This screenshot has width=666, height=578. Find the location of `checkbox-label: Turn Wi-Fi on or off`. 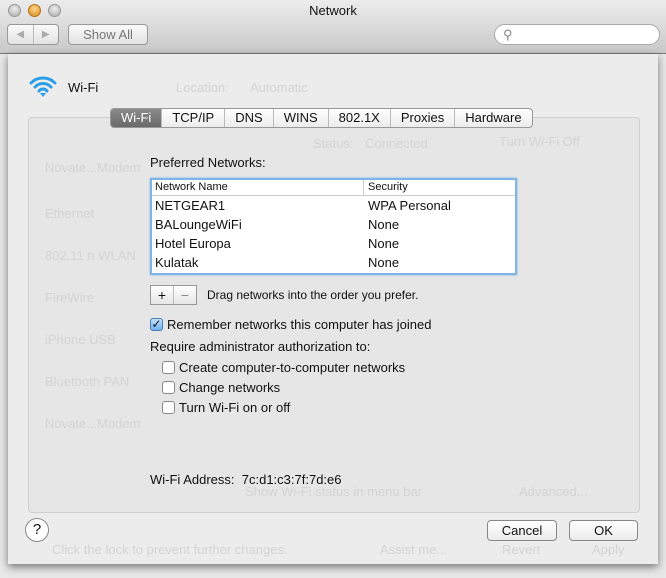

checkbox-label: Turn Wi-Fi on or off is located at coordinates (235, 407).